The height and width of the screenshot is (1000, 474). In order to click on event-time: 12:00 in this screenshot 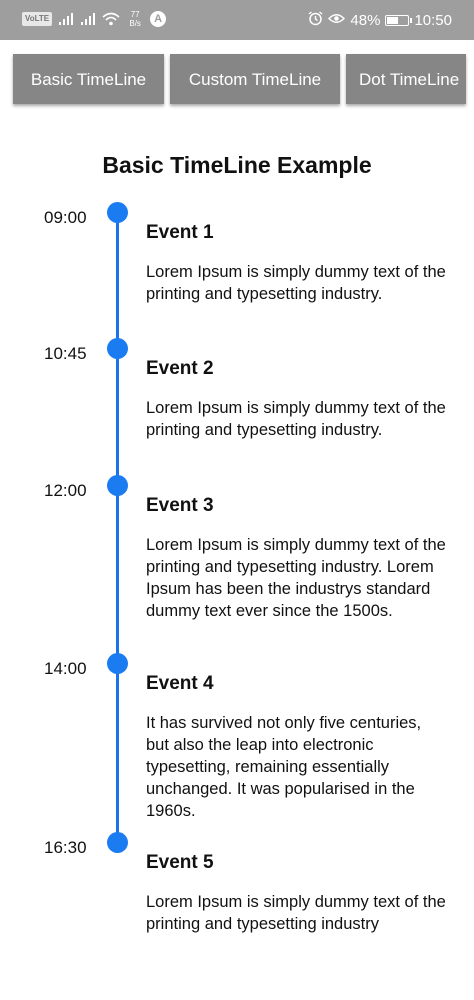, I will do `click(65, 490)`.